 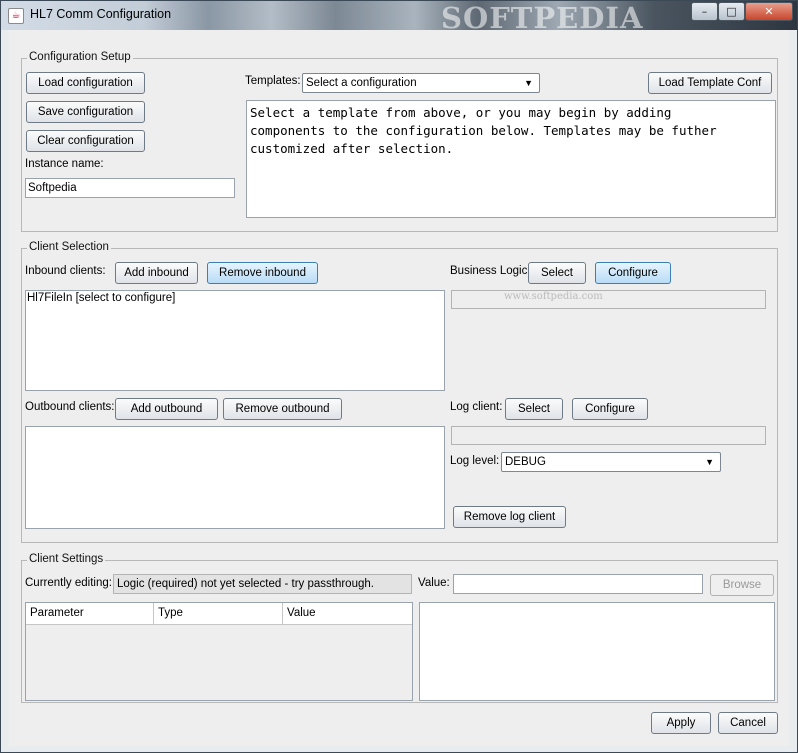 I want to click on load-template-conf-button: Load Template Conf, so click(x=710, y=83).